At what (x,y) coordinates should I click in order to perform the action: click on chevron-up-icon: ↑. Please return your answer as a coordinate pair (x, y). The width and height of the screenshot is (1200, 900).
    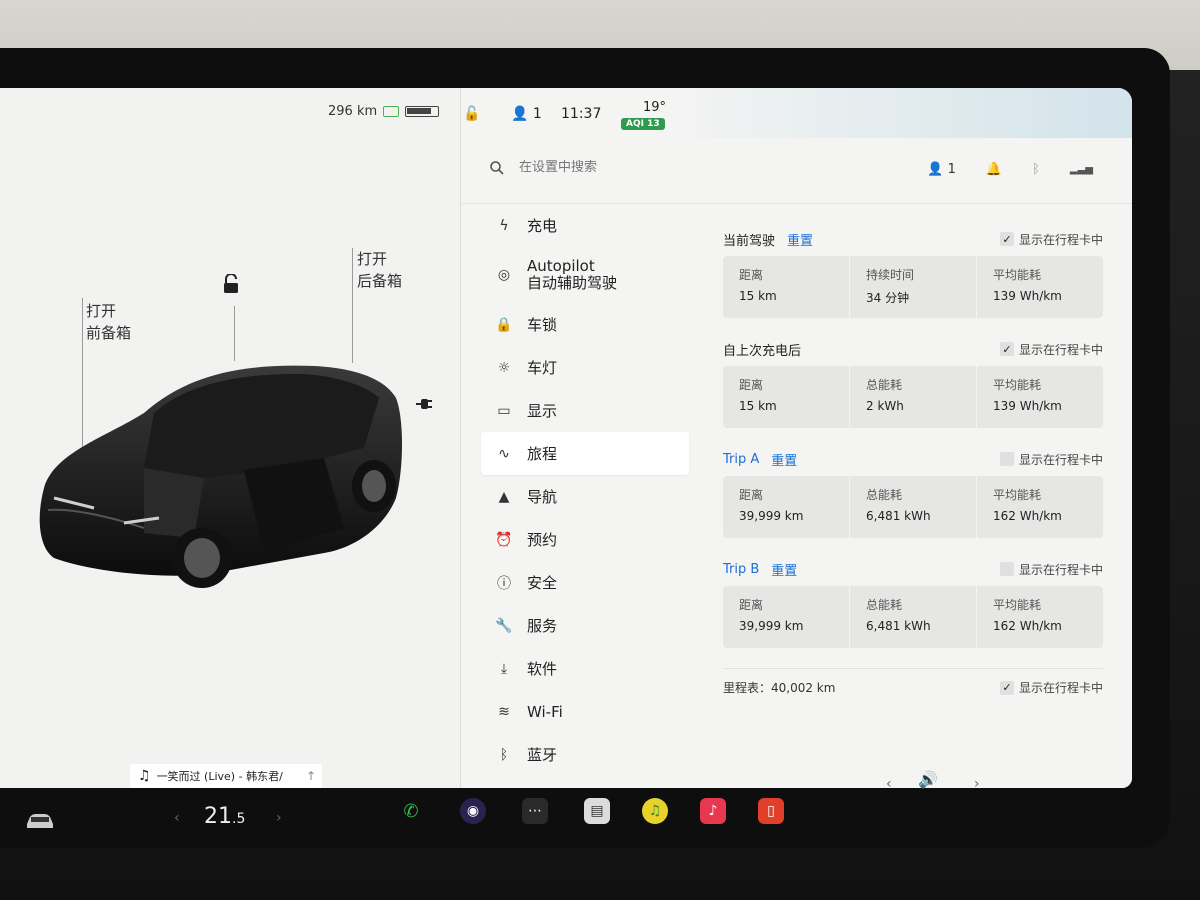
    Looking at the image, I should click on (311, 776).